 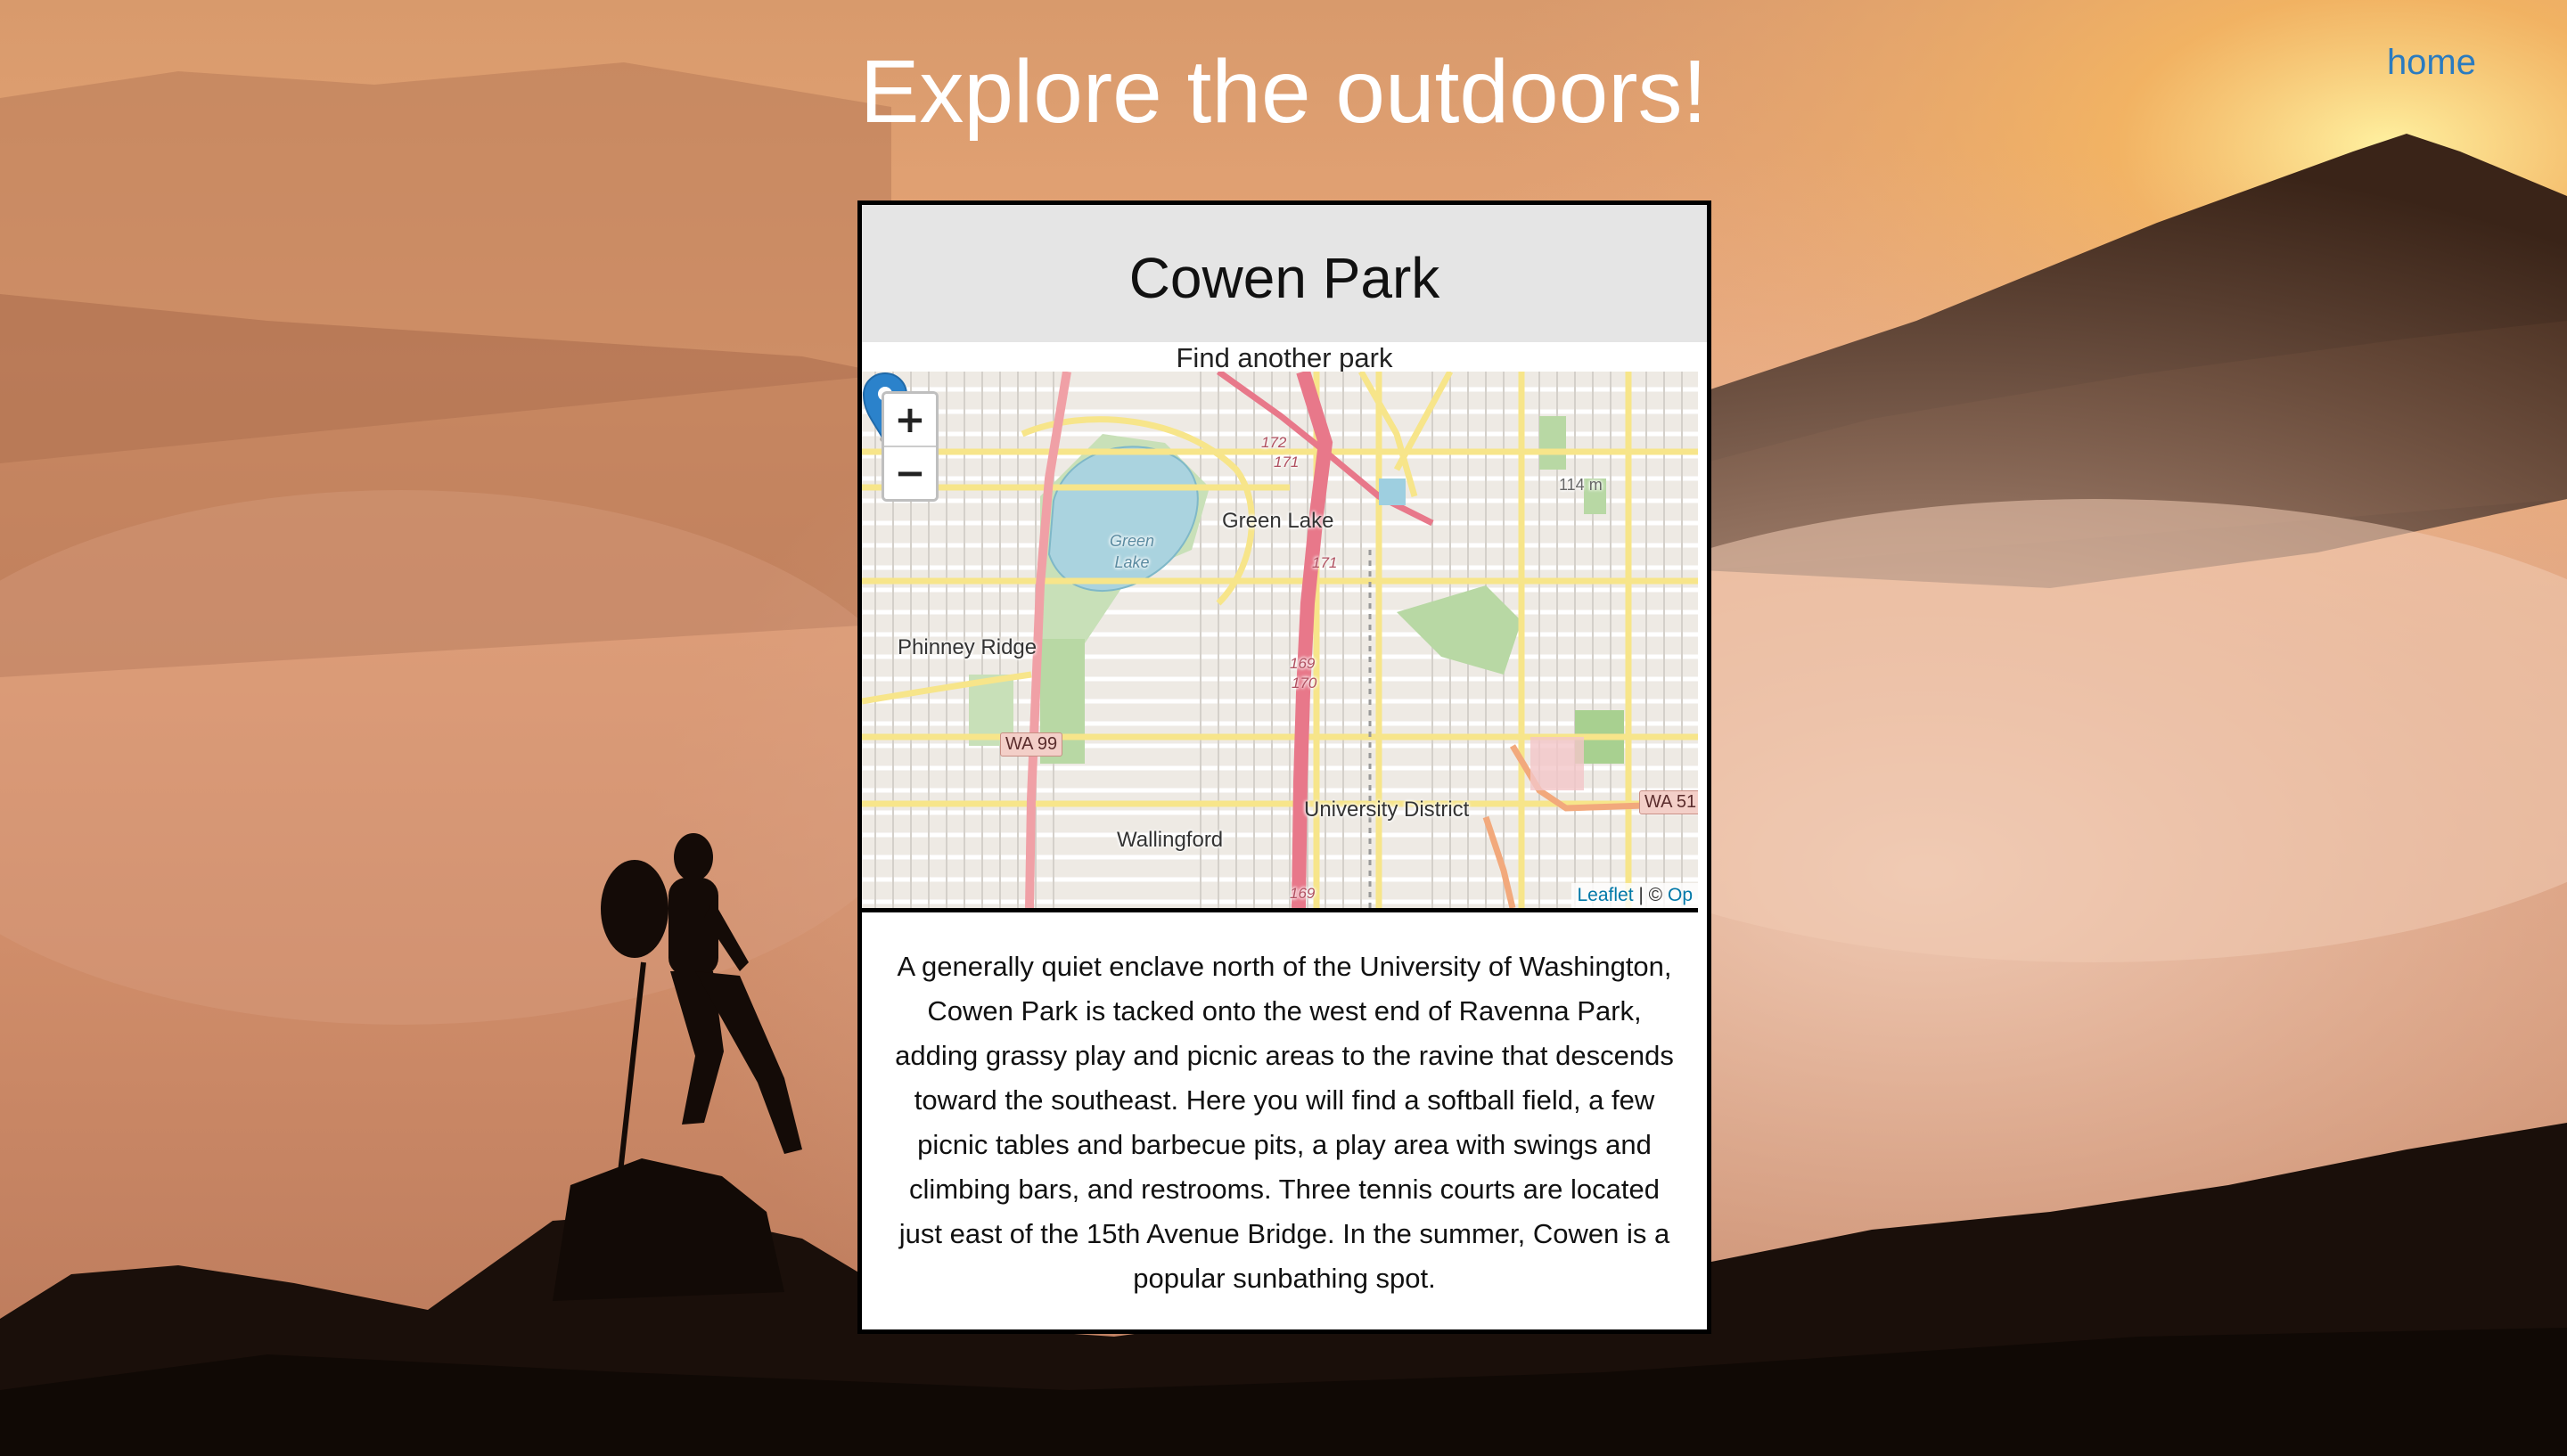 What do you see at coordinates (1605, 895) in the screenshot?
I see `leaflet-link: Leaflet` at bounding box center [1605, 895].